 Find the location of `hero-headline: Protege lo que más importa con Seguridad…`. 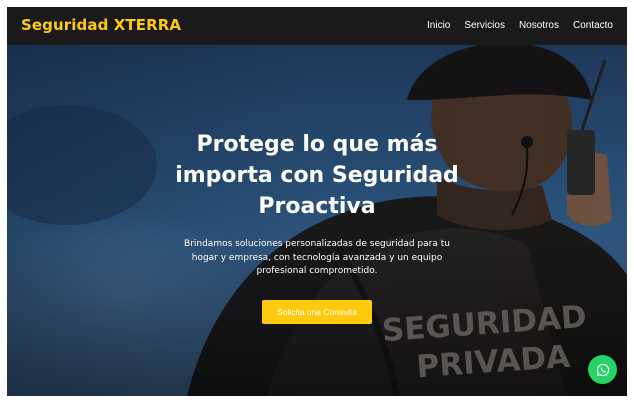

hero-headline: Protege lo que más importa con Seguridad… is located at coordinates (317, 175).